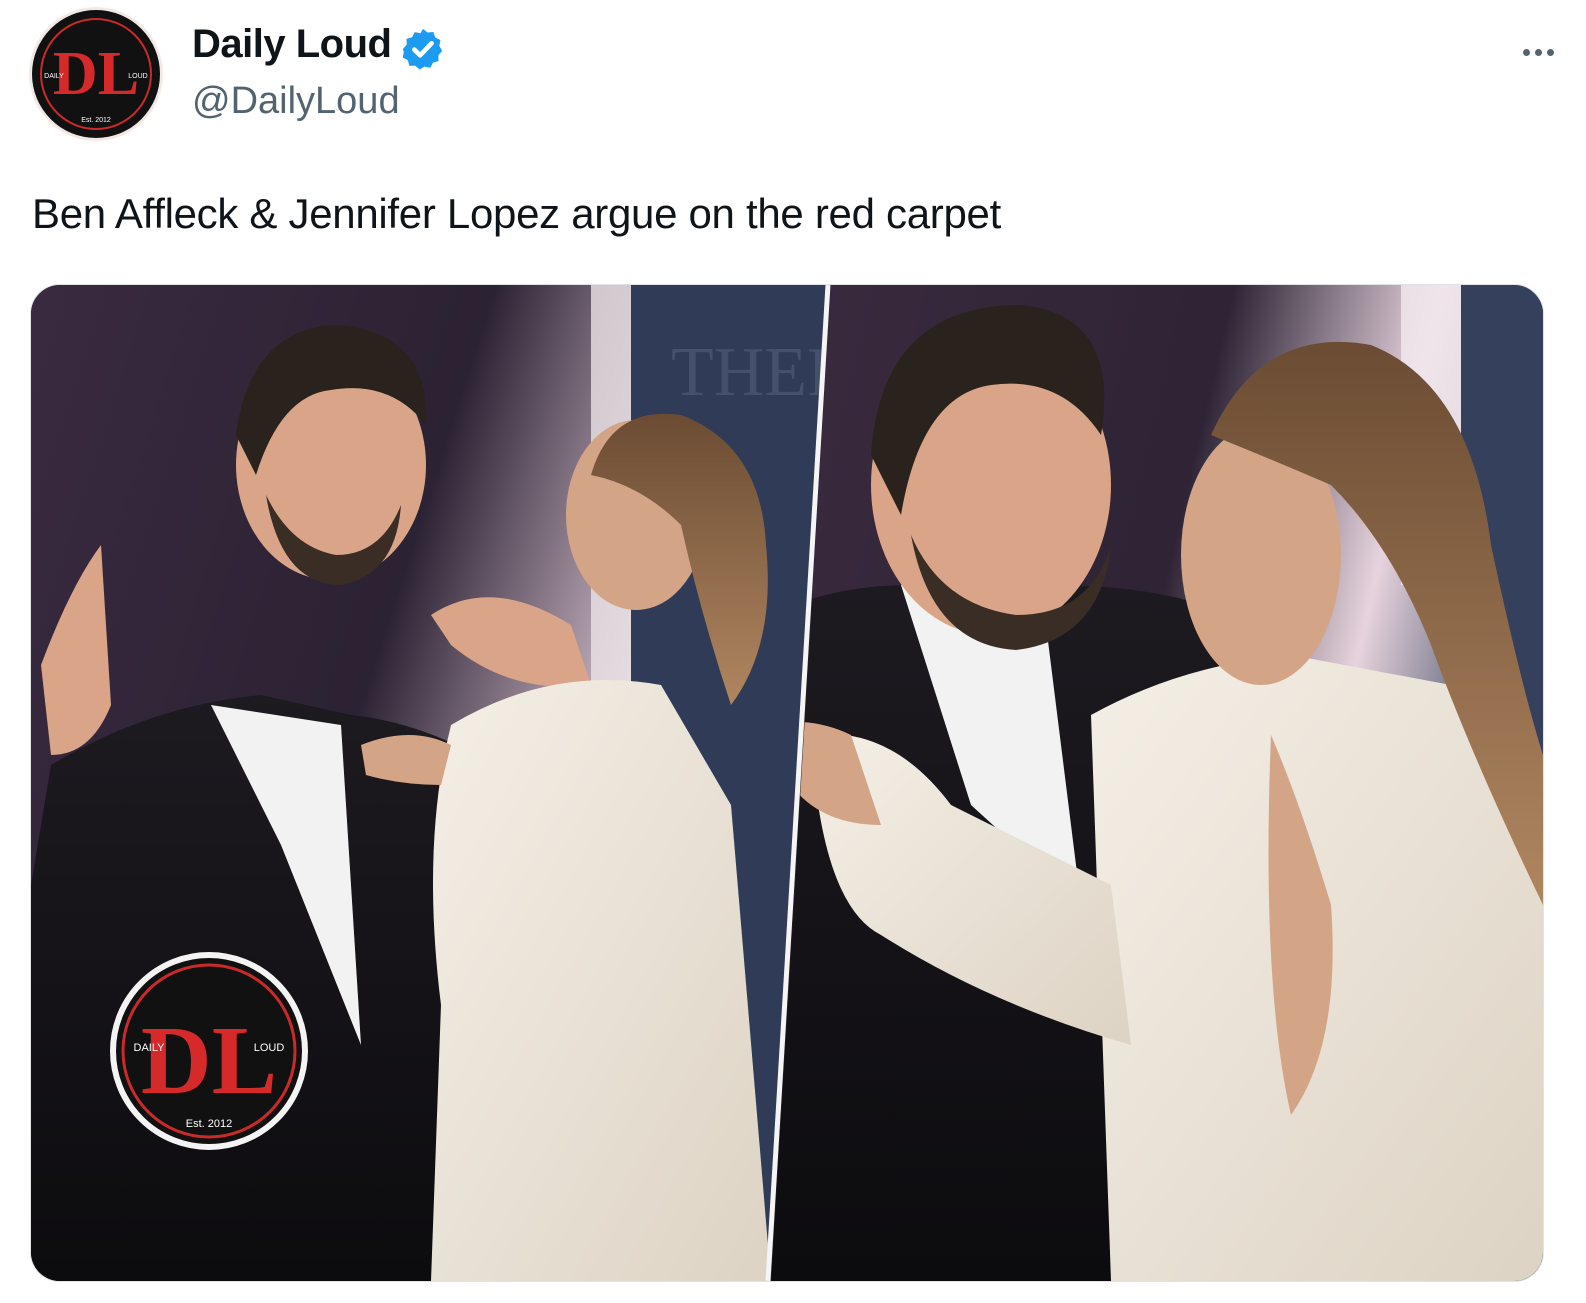 This screenshot has width=1586, height=1303. I want to click on more-options-icon, so click(1538, 52).